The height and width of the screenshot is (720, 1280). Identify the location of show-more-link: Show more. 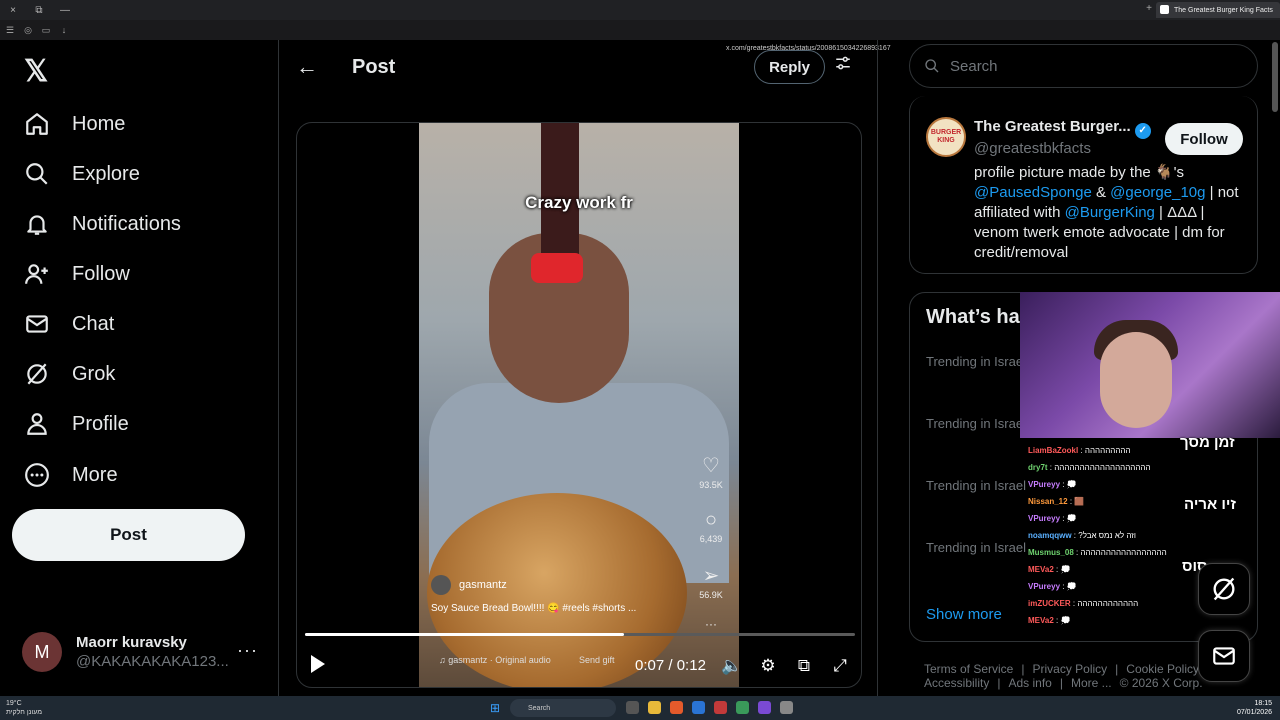
(964, 614).